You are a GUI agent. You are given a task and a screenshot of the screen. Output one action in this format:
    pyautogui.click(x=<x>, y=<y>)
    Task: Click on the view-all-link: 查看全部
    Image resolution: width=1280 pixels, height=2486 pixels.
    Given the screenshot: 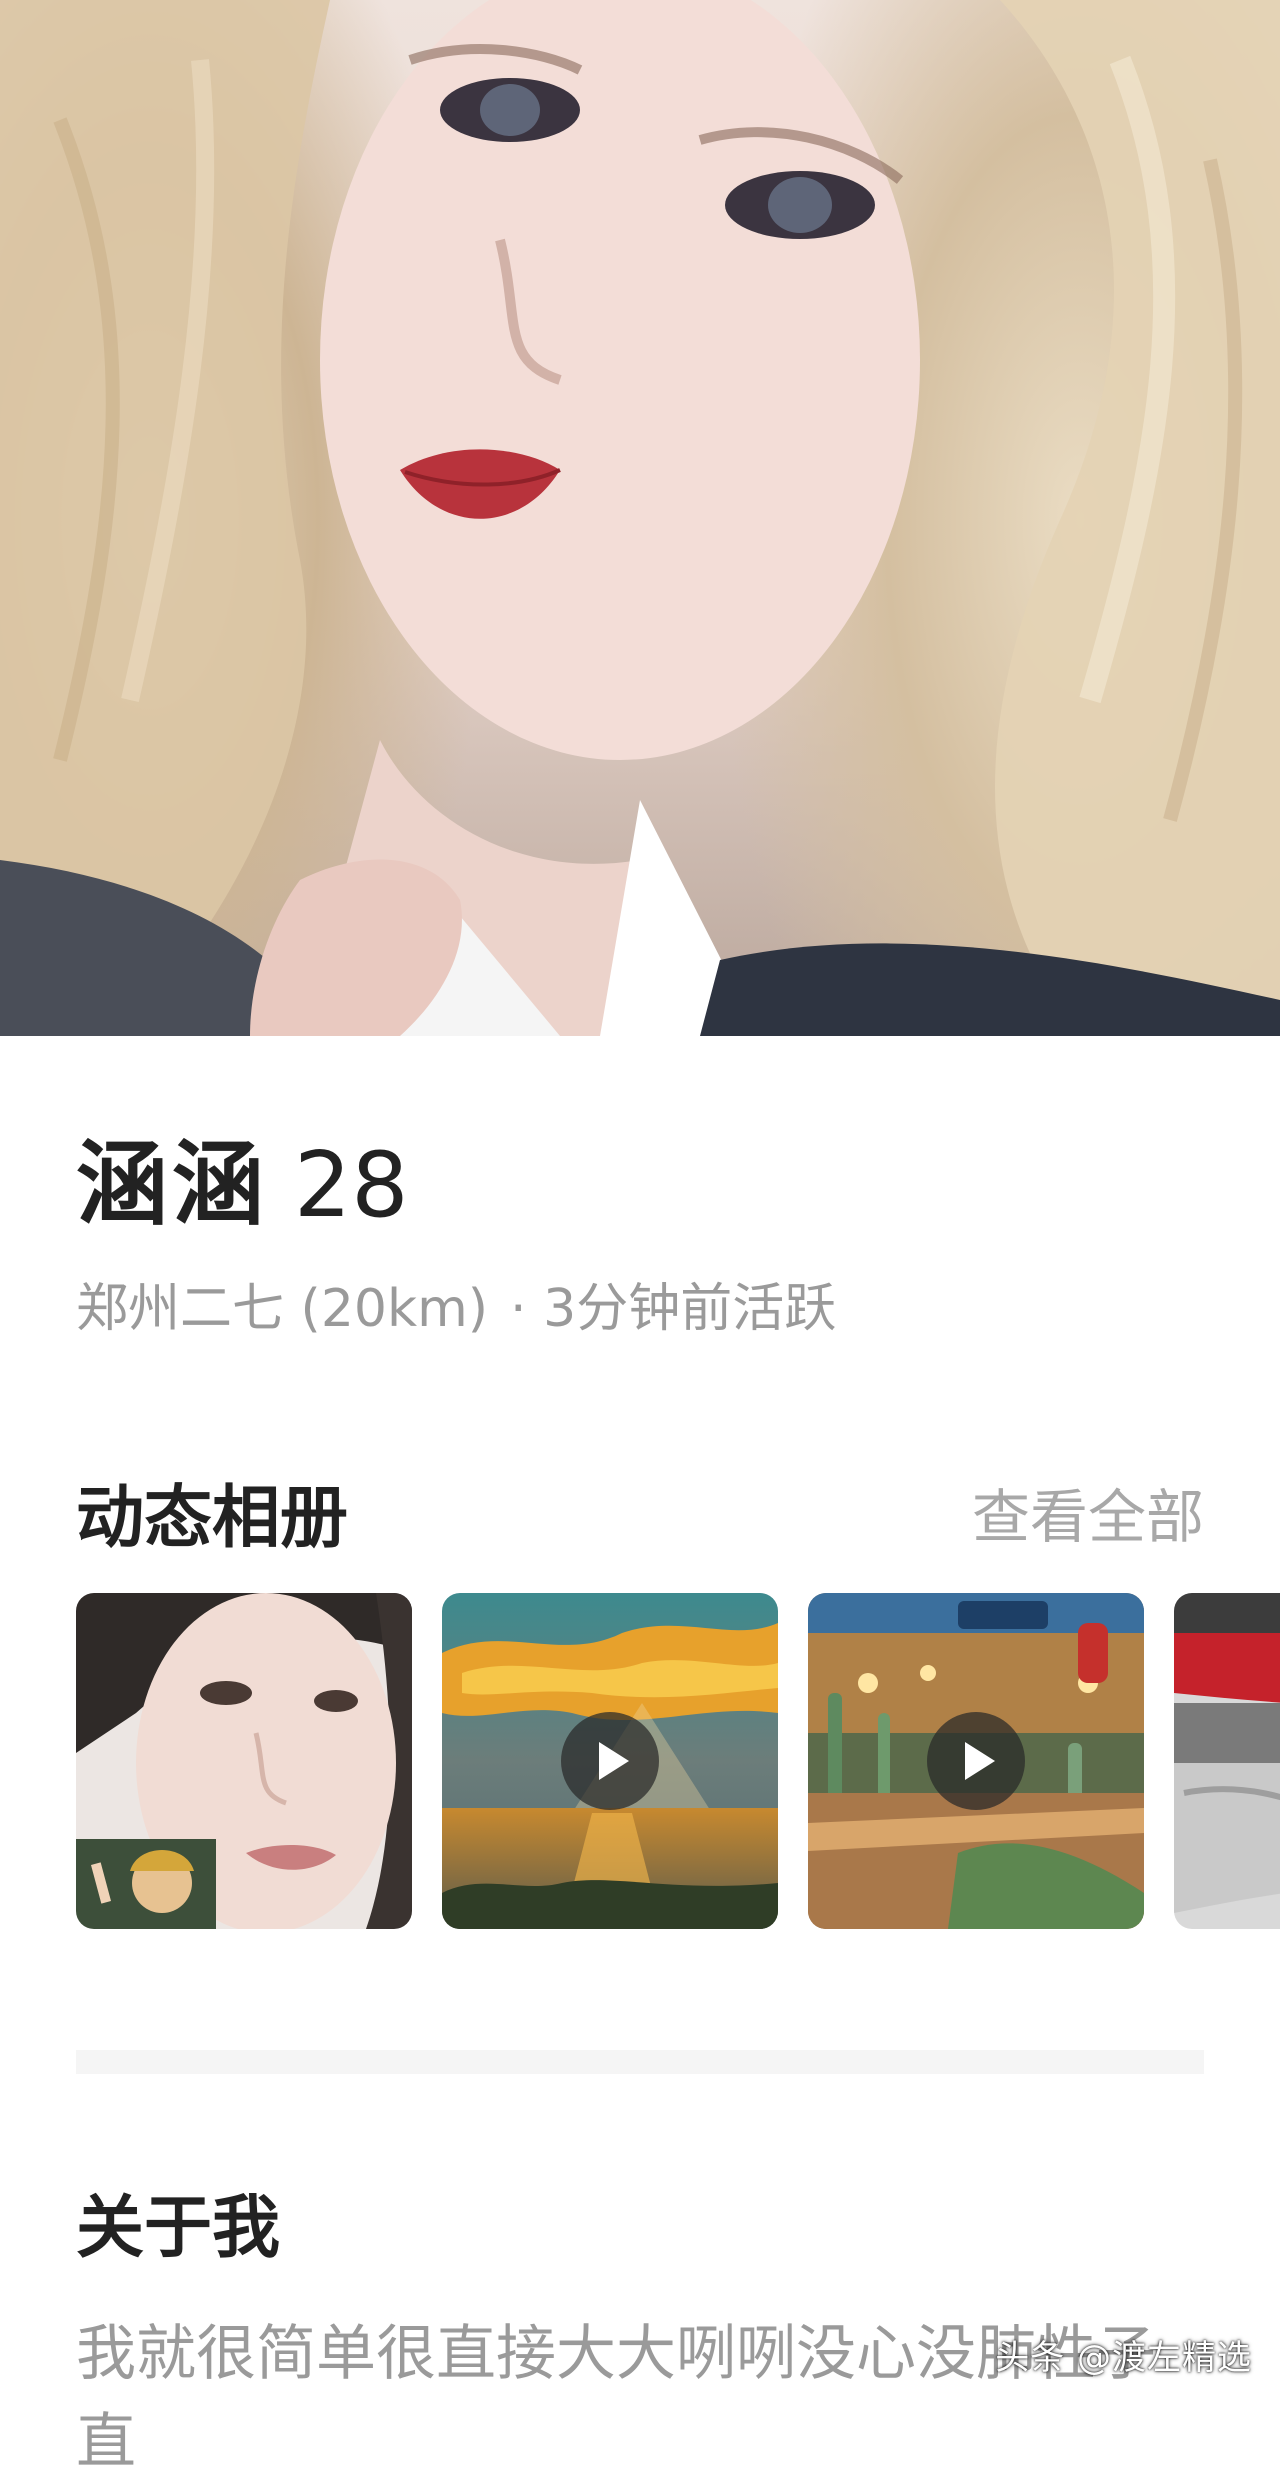 What is the action you would take?
    pyautogui.click(x=1088, y=1512)
    